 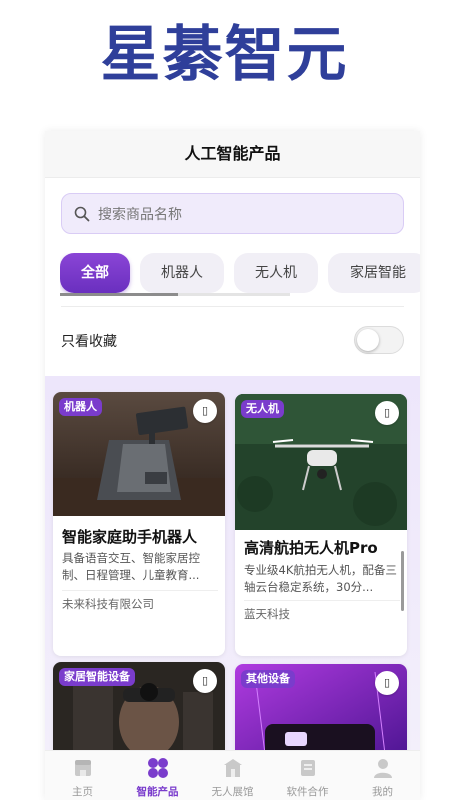 What do you see at coordinates (243, 214) in the screenshot?
I see `search-input` at bounding box center [243, 214].